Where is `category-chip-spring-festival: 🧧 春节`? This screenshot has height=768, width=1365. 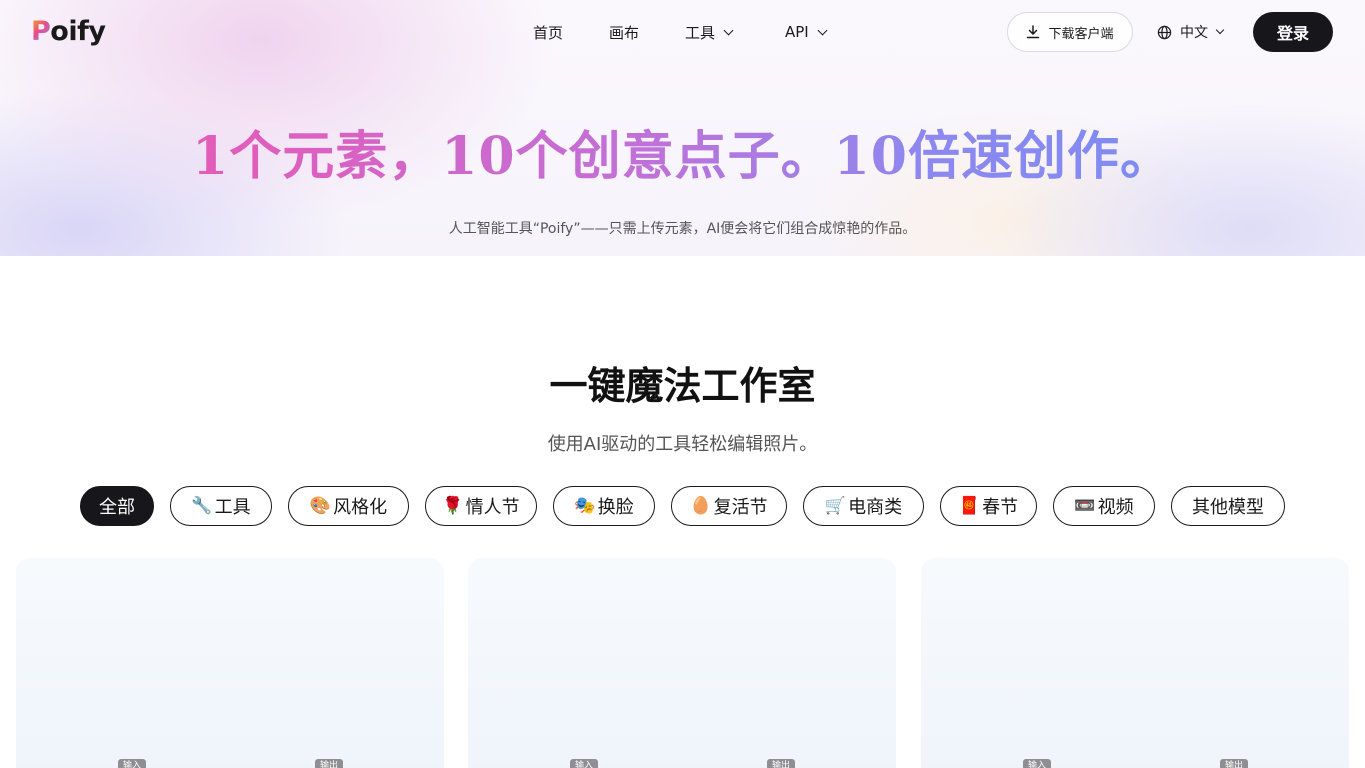
category-chip-spring-festival: 🧧 春节 is located at coordinates (988, 506).